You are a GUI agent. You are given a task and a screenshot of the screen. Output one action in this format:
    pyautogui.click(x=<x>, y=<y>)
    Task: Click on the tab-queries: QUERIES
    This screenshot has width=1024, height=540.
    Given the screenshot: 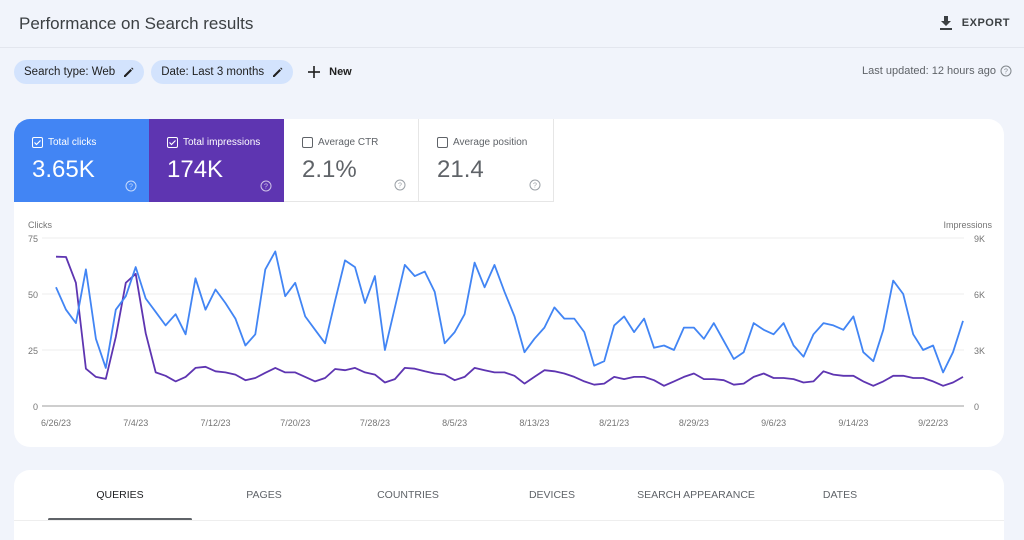 What is the action you would take?
    pyautogui.click(x=120, y=495)
    